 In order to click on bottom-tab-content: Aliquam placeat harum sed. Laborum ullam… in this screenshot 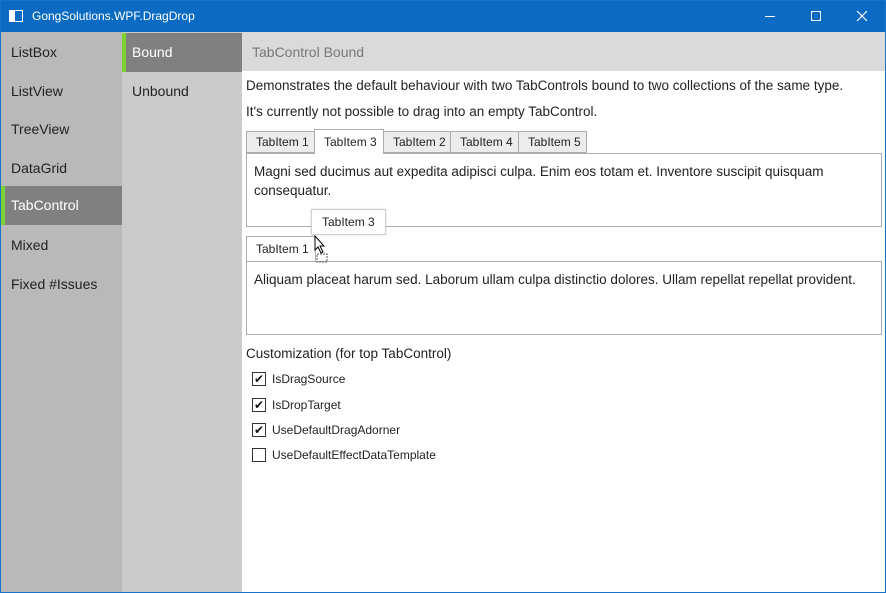, I will do `click(555, 279)`.